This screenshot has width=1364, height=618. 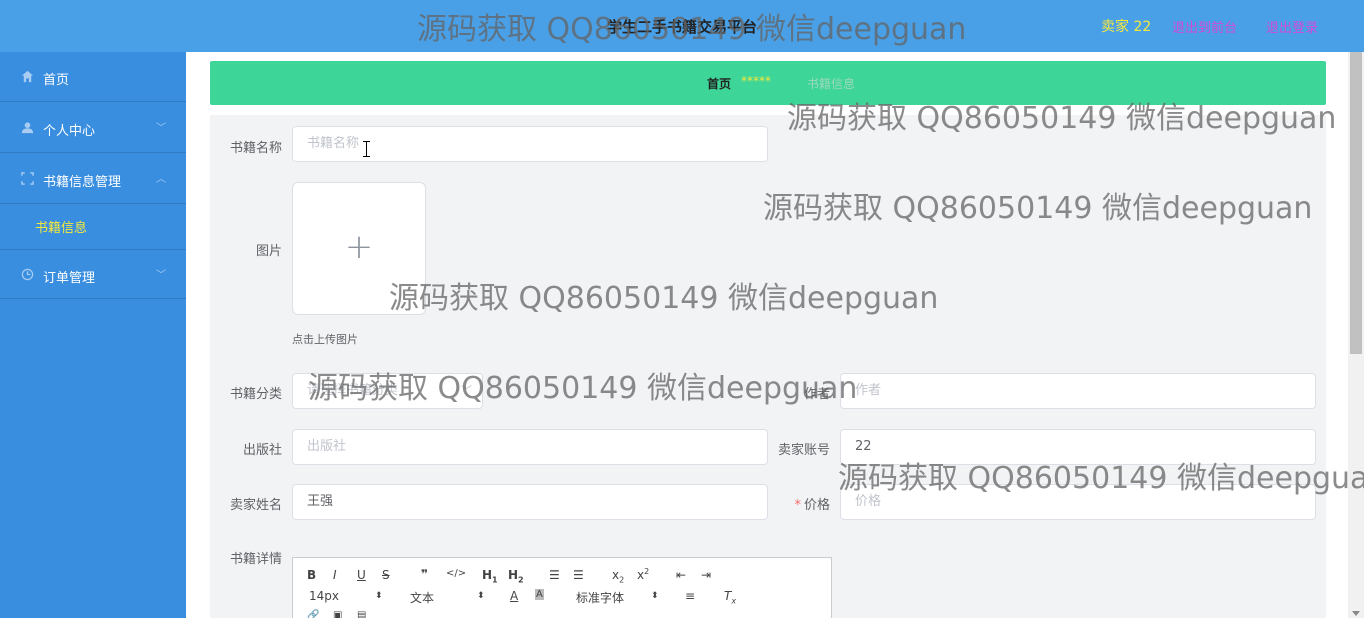 I want to click on category-select: 请选择书籍分类 ﹀, so click(x=387, y=391).